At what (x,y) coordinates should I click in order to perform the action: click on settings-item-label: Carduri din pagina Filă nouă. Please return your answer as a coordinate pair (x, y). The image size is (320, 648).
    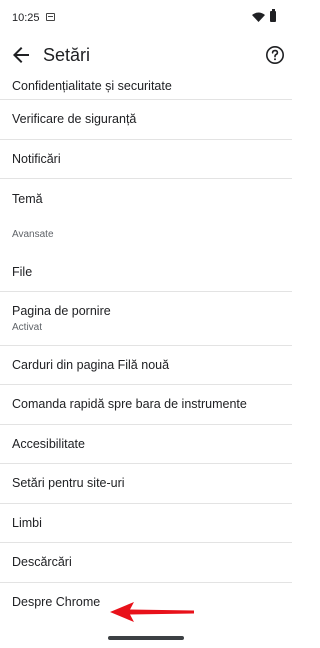
    Looking at the image, I should click on (91, 364).